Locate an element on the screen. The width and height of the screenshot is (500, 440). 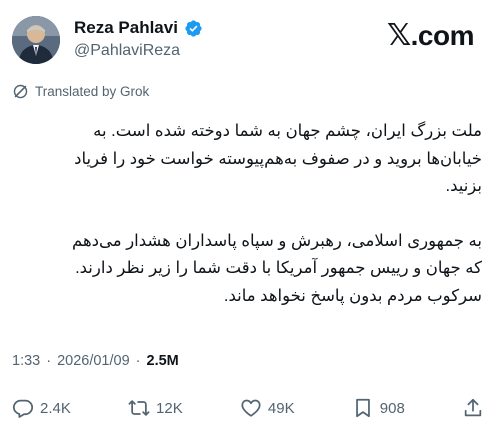
tweet-line: سرکوب مردم بدون پاسخ نخواهد ماند. is located at coordinates (352, 295).